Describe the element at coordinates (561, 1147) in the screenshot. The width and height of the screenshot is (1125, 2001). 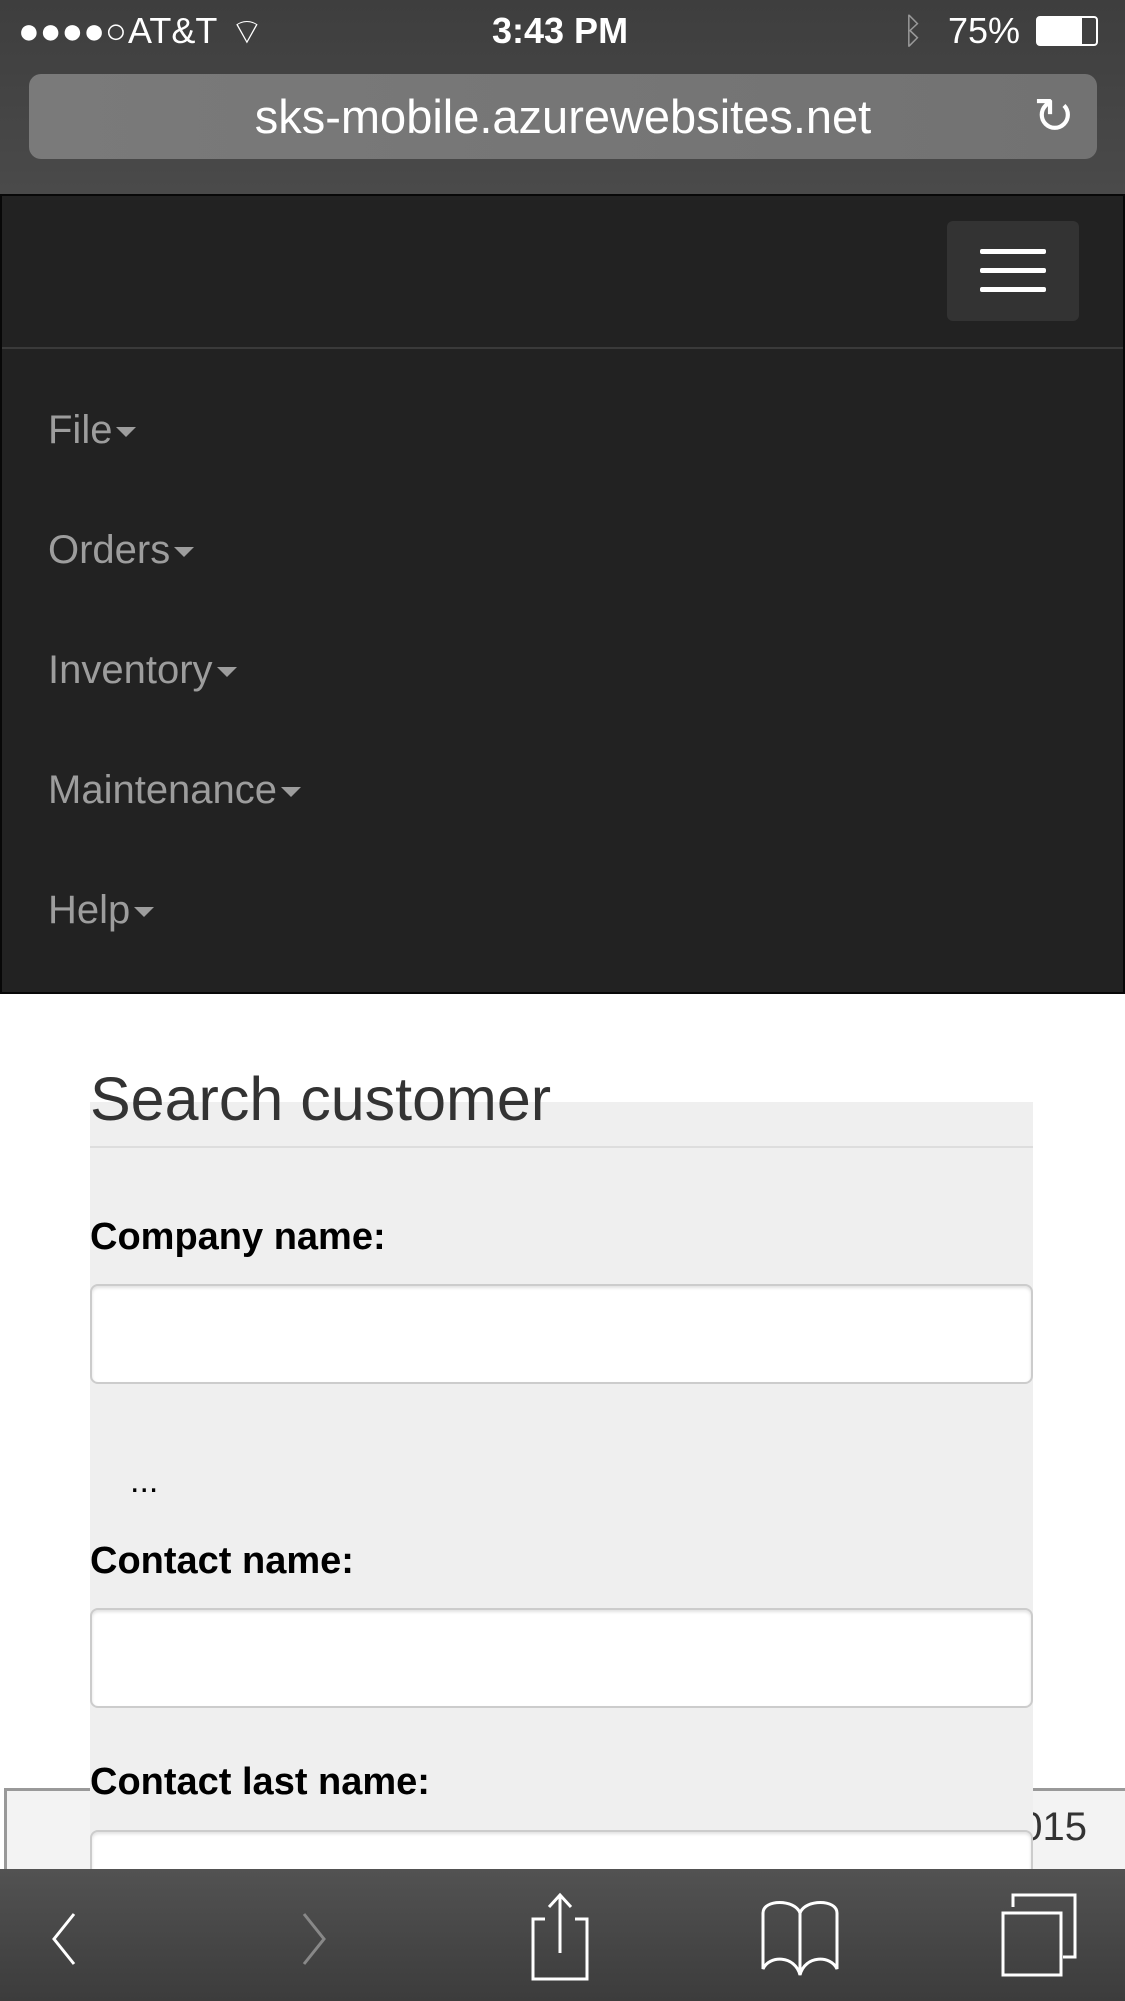
I see `title-divider` at that location.